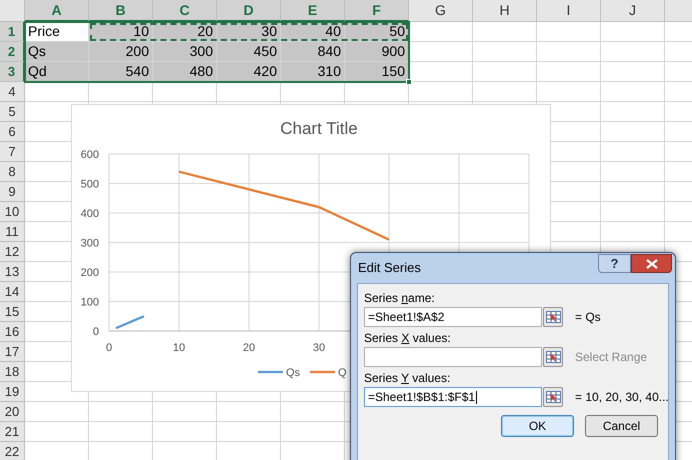 The width and height of the screenshot is (692, 460). What do you see at coordinates (12, 112) in the screenshot?
I see `row-header: 5` at bounding box center [12, 112].